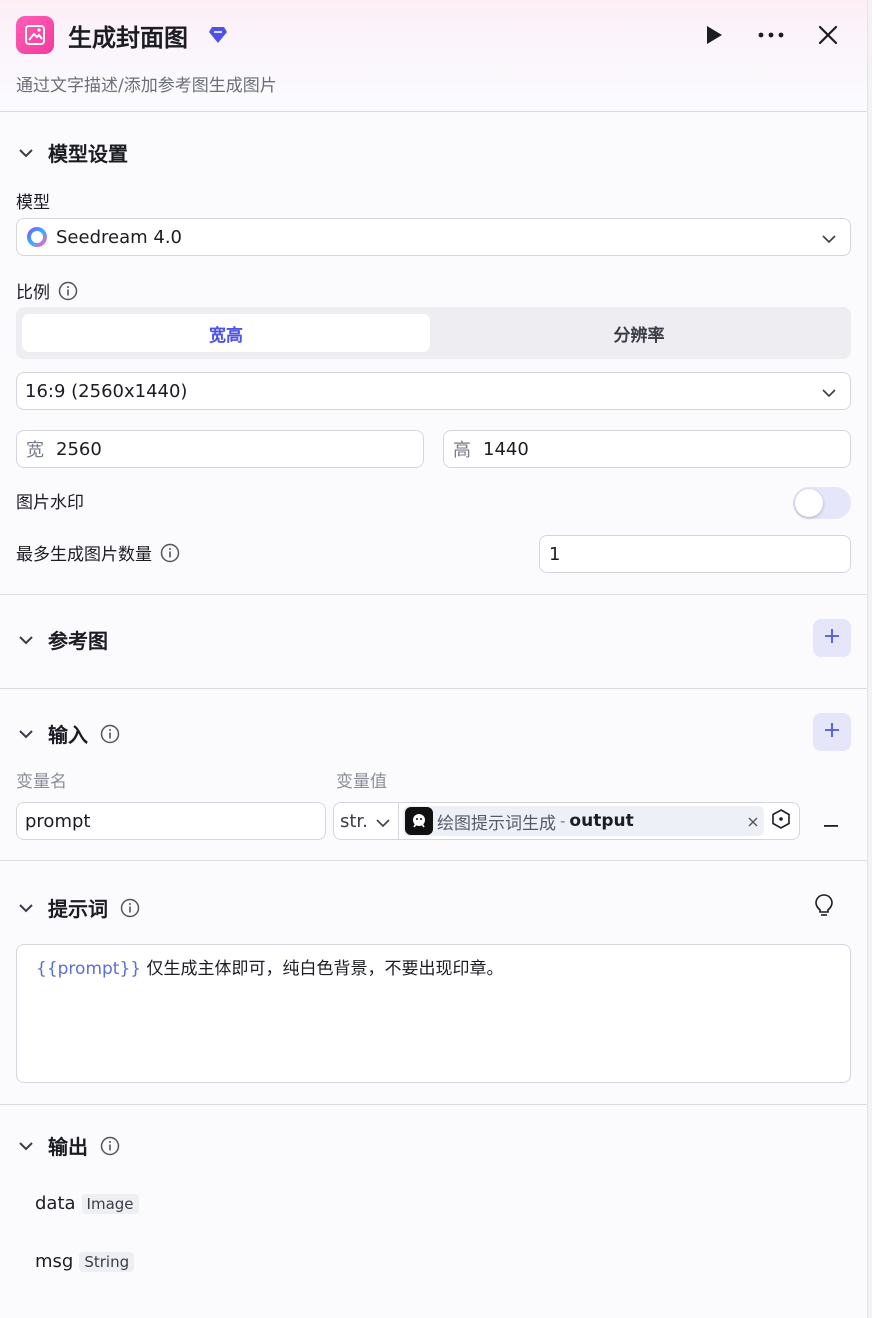  I want to click on panel-description: 通过文字描述/添加参考图生成图片, so click(146, 86).